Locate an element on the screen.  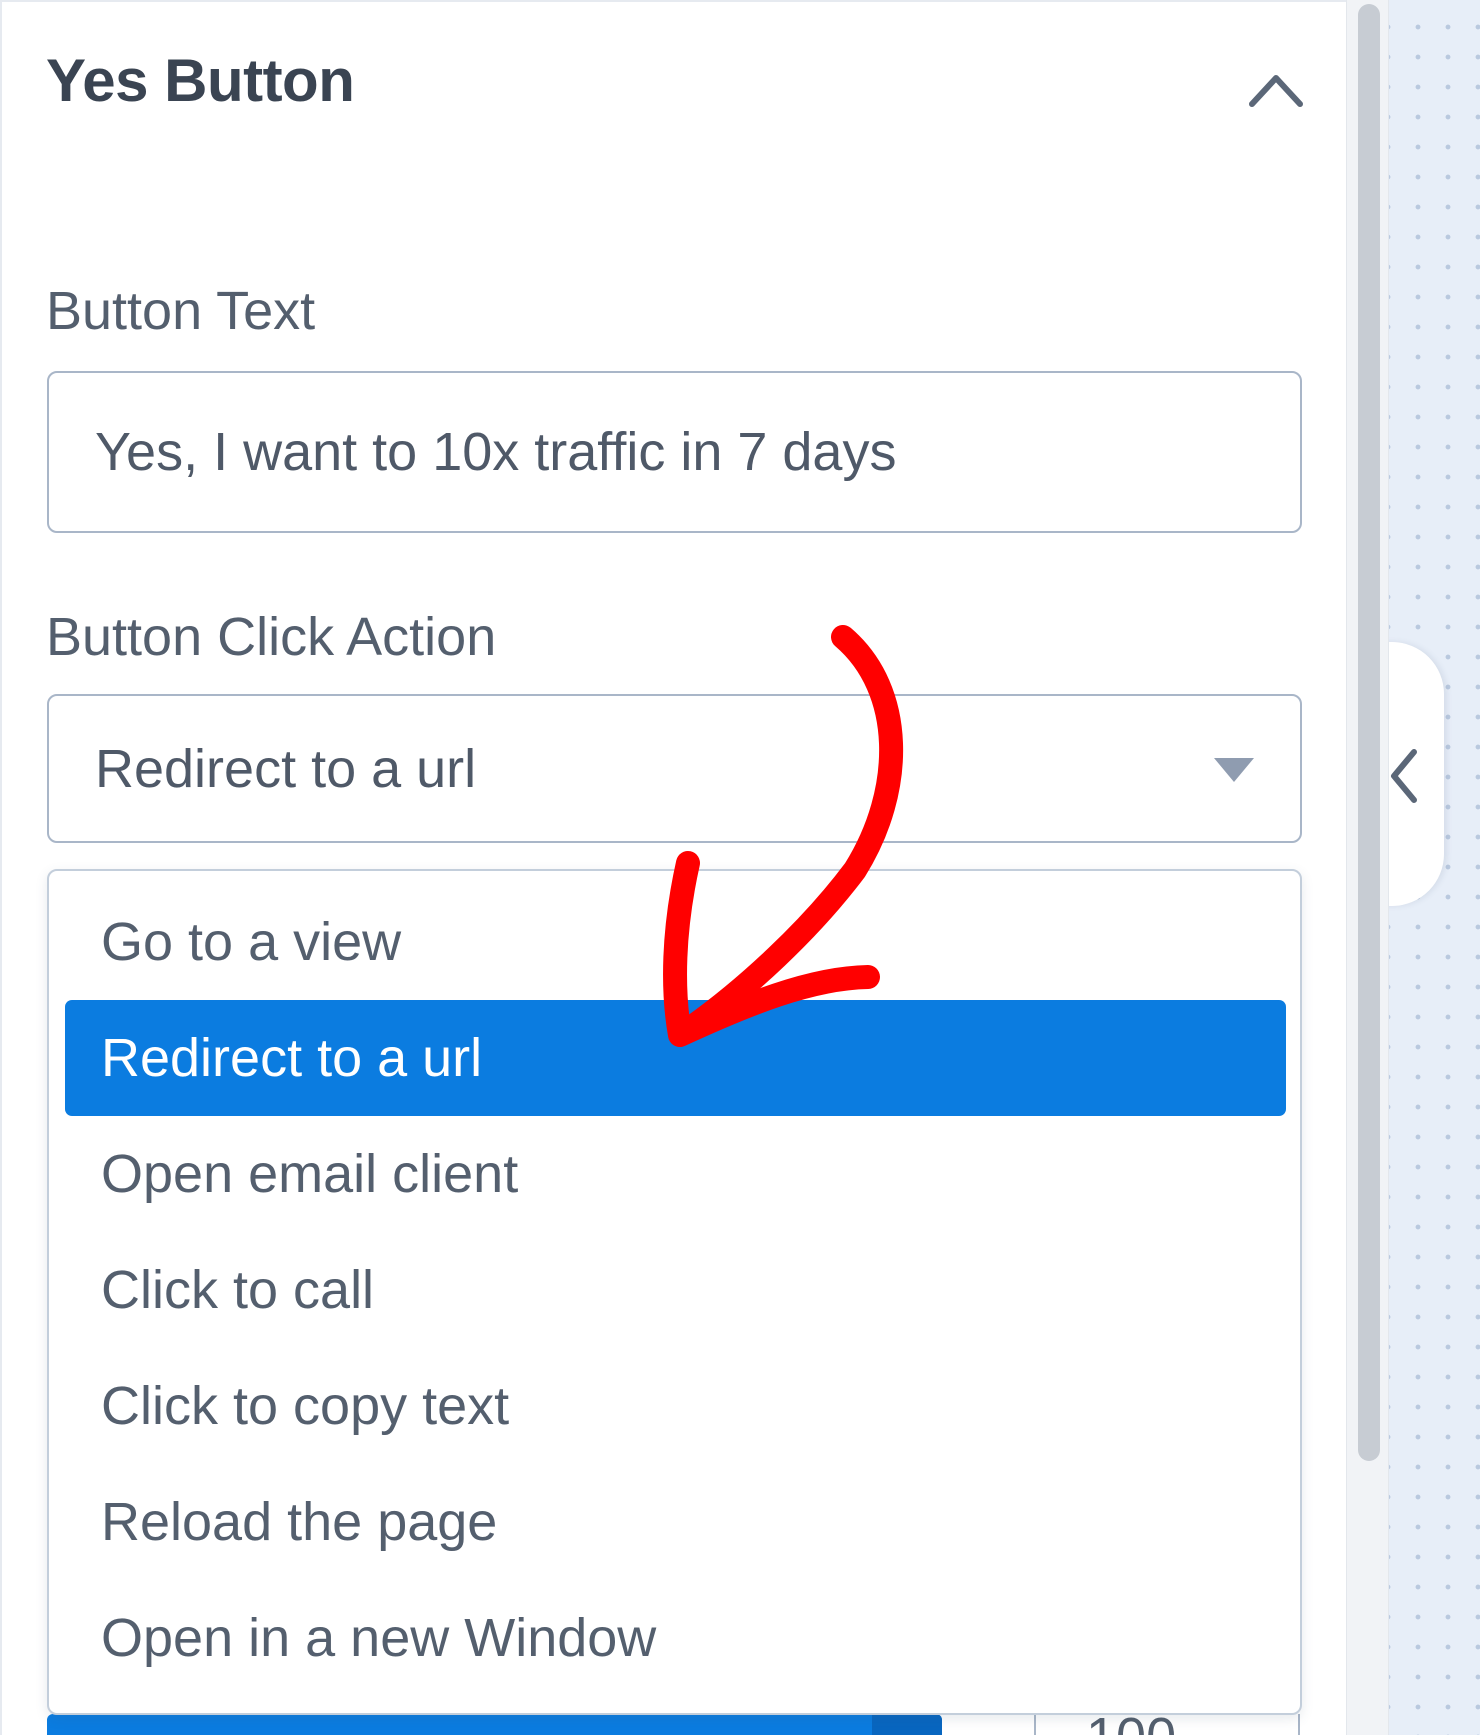
button-text-label: Button Text is located at coordinates (181, 311).